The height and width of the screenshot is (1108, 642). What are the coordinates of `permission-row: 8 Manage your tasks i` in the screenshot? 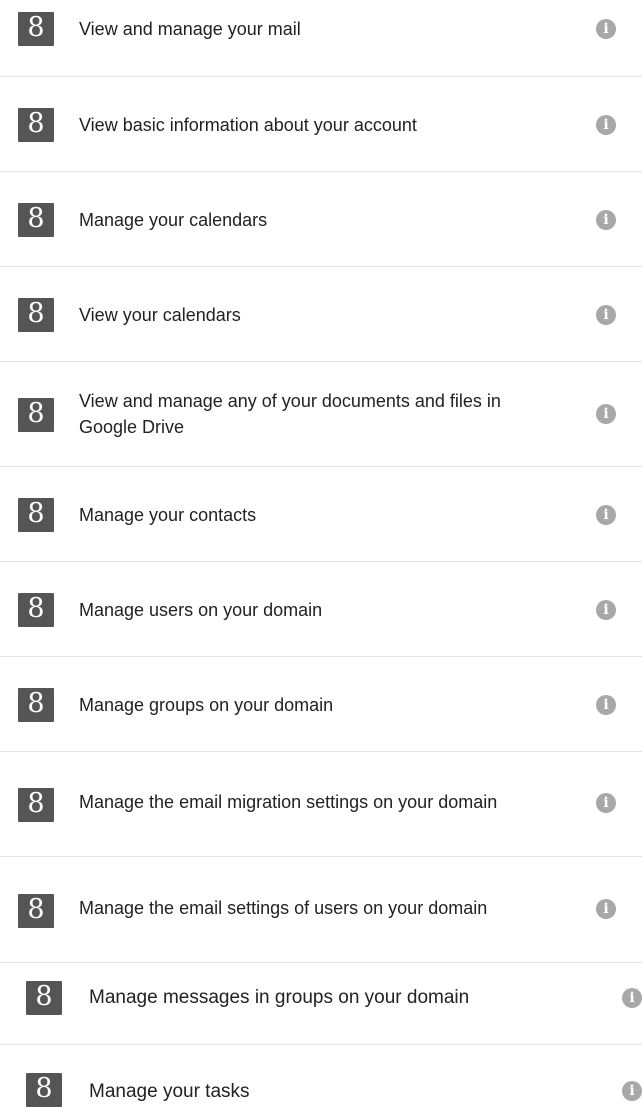 It's located at (321, 1076).